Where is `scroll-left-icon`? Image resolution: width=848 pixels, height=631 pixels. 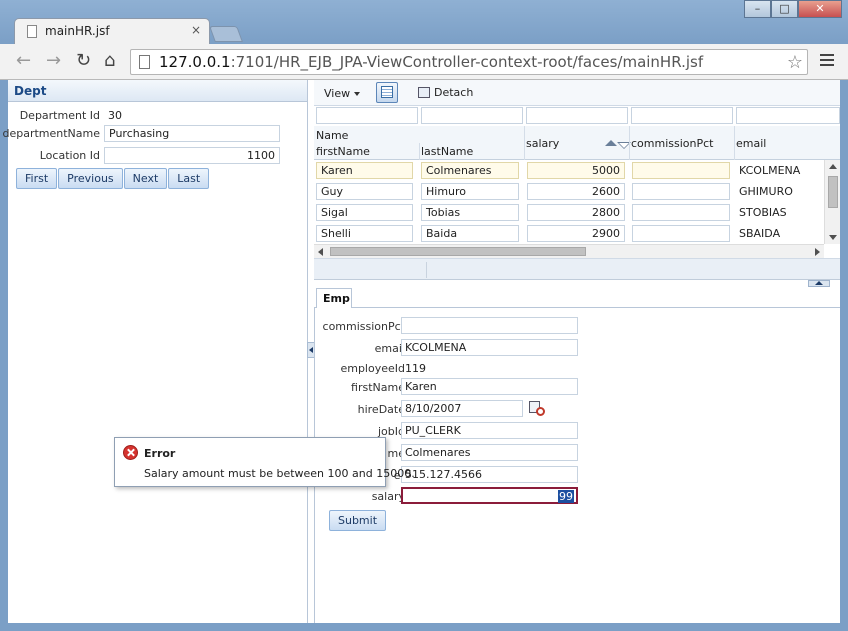 scroll-left-icon is located at coordinates (320, 252).